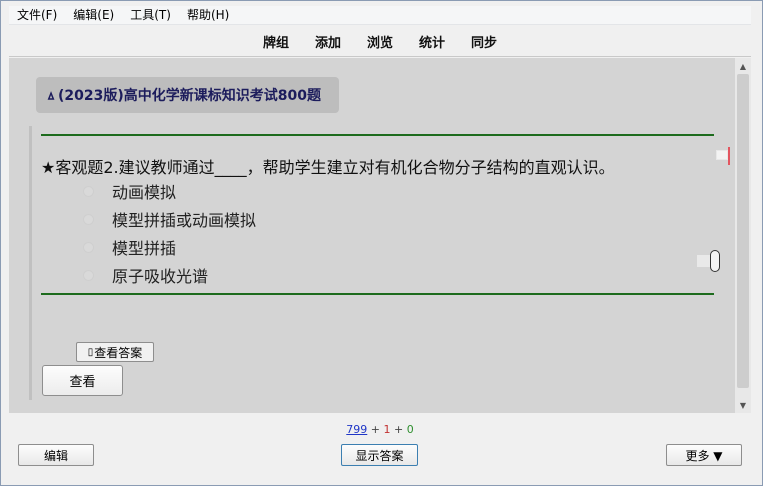  What do you see at coordinates (377, 294) in the screenshot?
I see `bottom-rule` at bounding box center [377, 294].